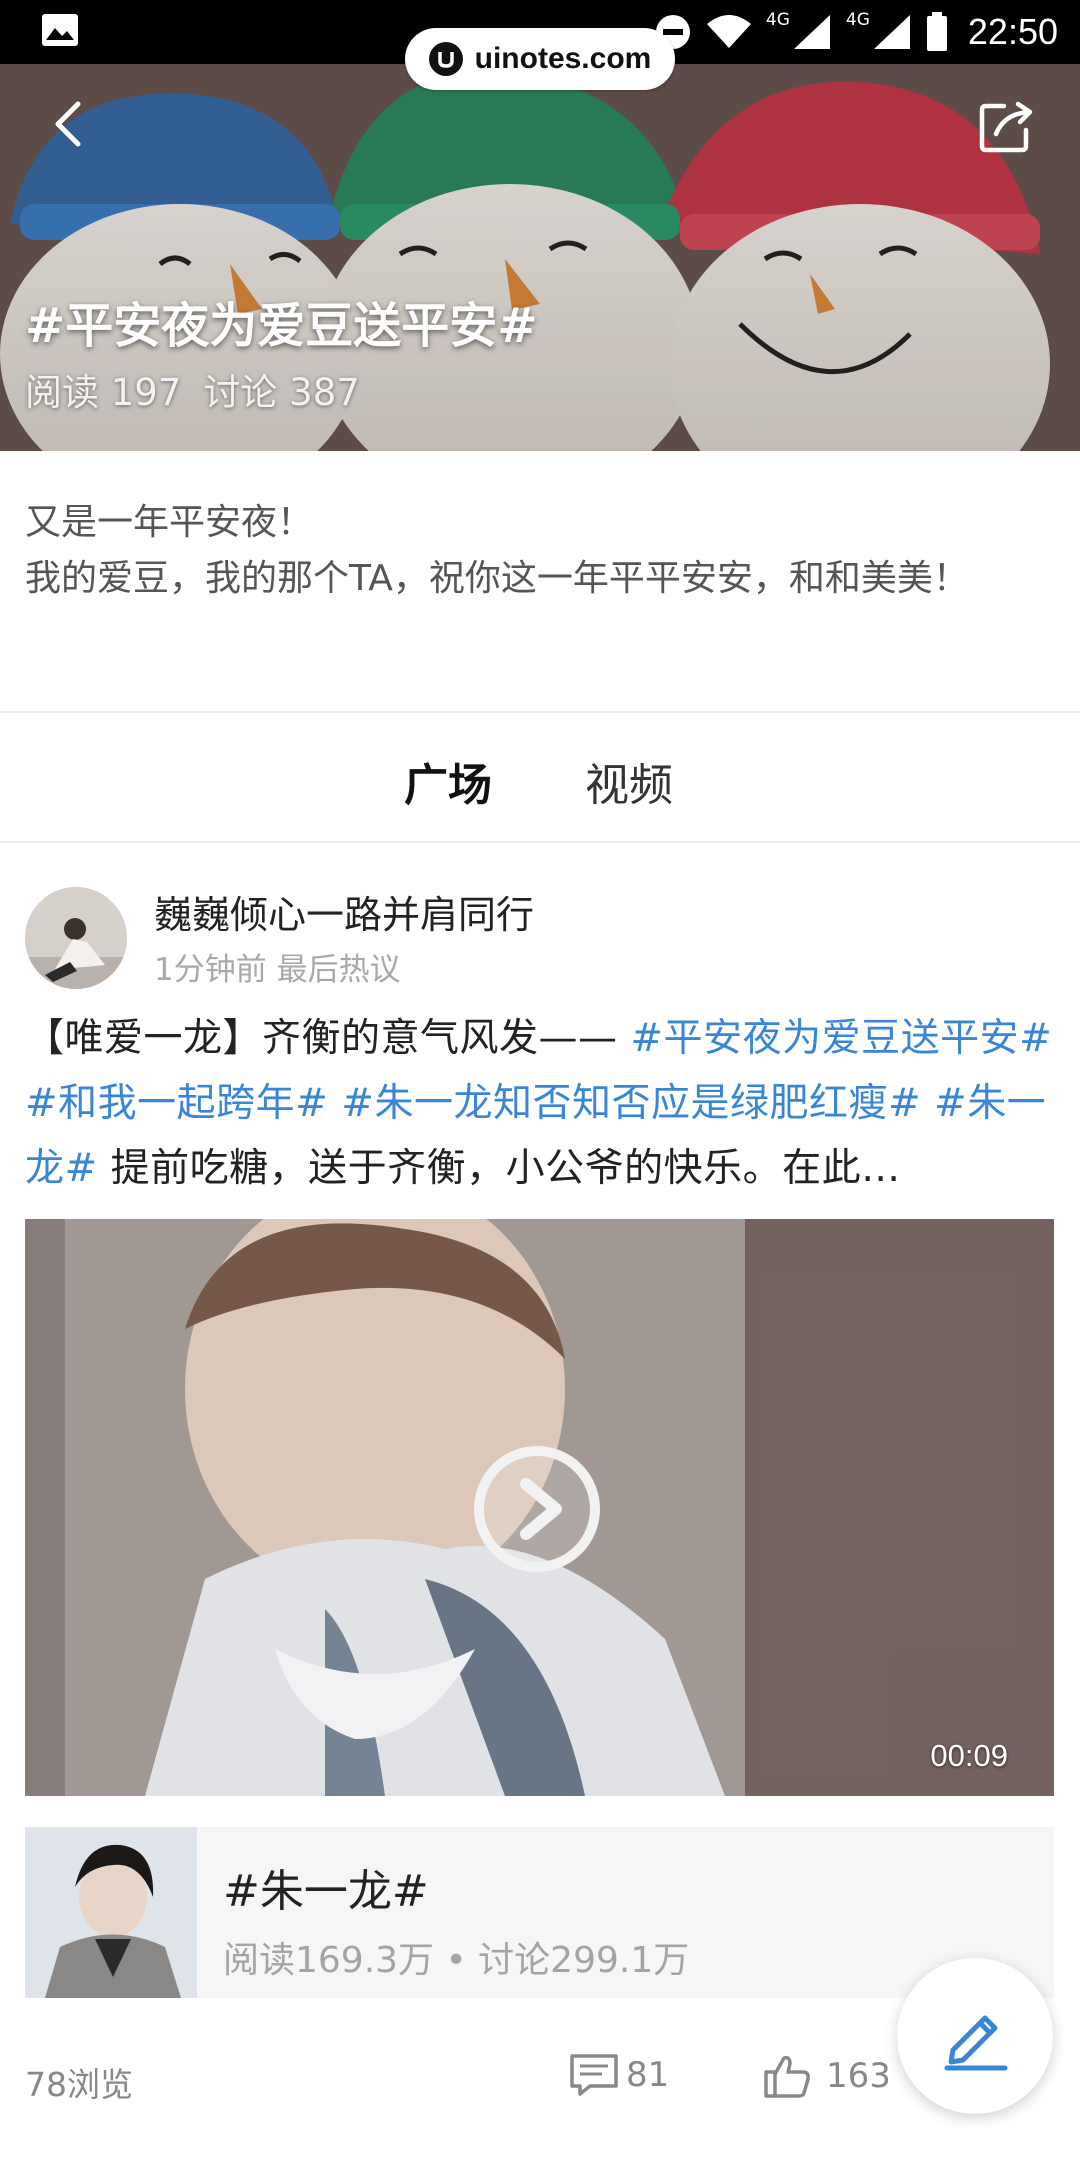 This screenshot has width=1080, height=2160. Describe the element at coordinates (631, 1103) in the screenshot. I see `hashtag-link: #朱一龙知否知否应是绿肥红瘦#` at that location.